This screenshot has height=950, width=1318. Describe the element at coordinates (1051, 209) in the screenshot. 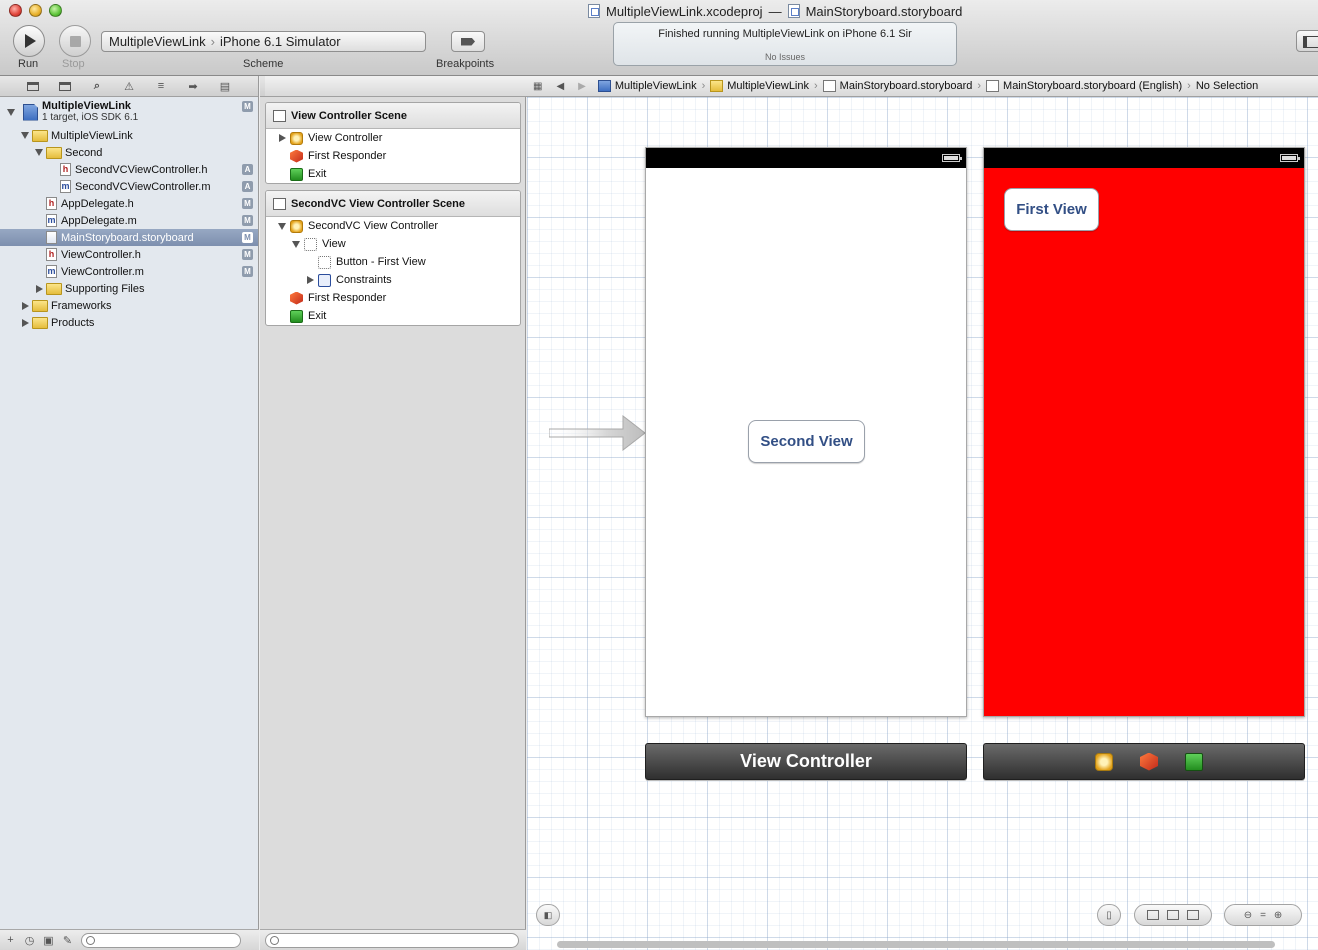

I see `first-view-button: First View` at that location.